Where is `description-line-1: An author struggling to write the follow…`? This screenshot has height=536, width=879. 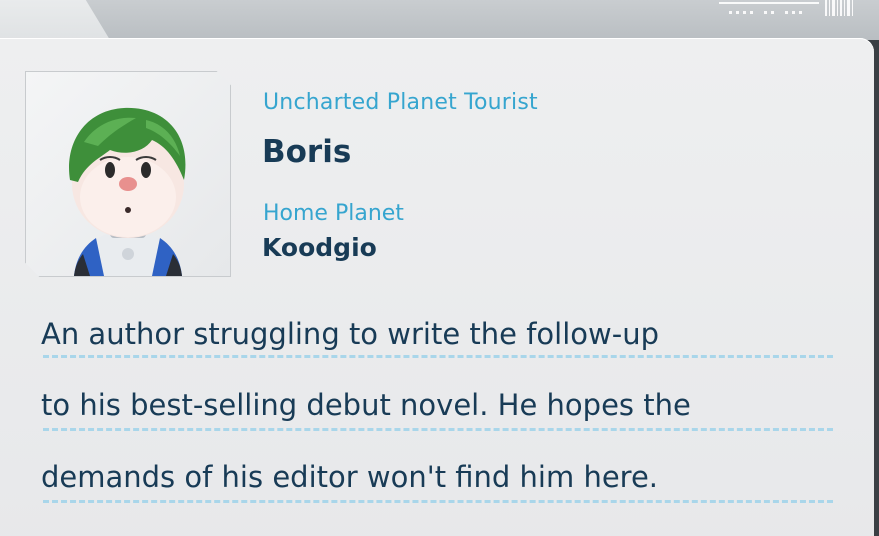 description-line-1: An author struggling to write the follow… is located at coordinates (350, 334).